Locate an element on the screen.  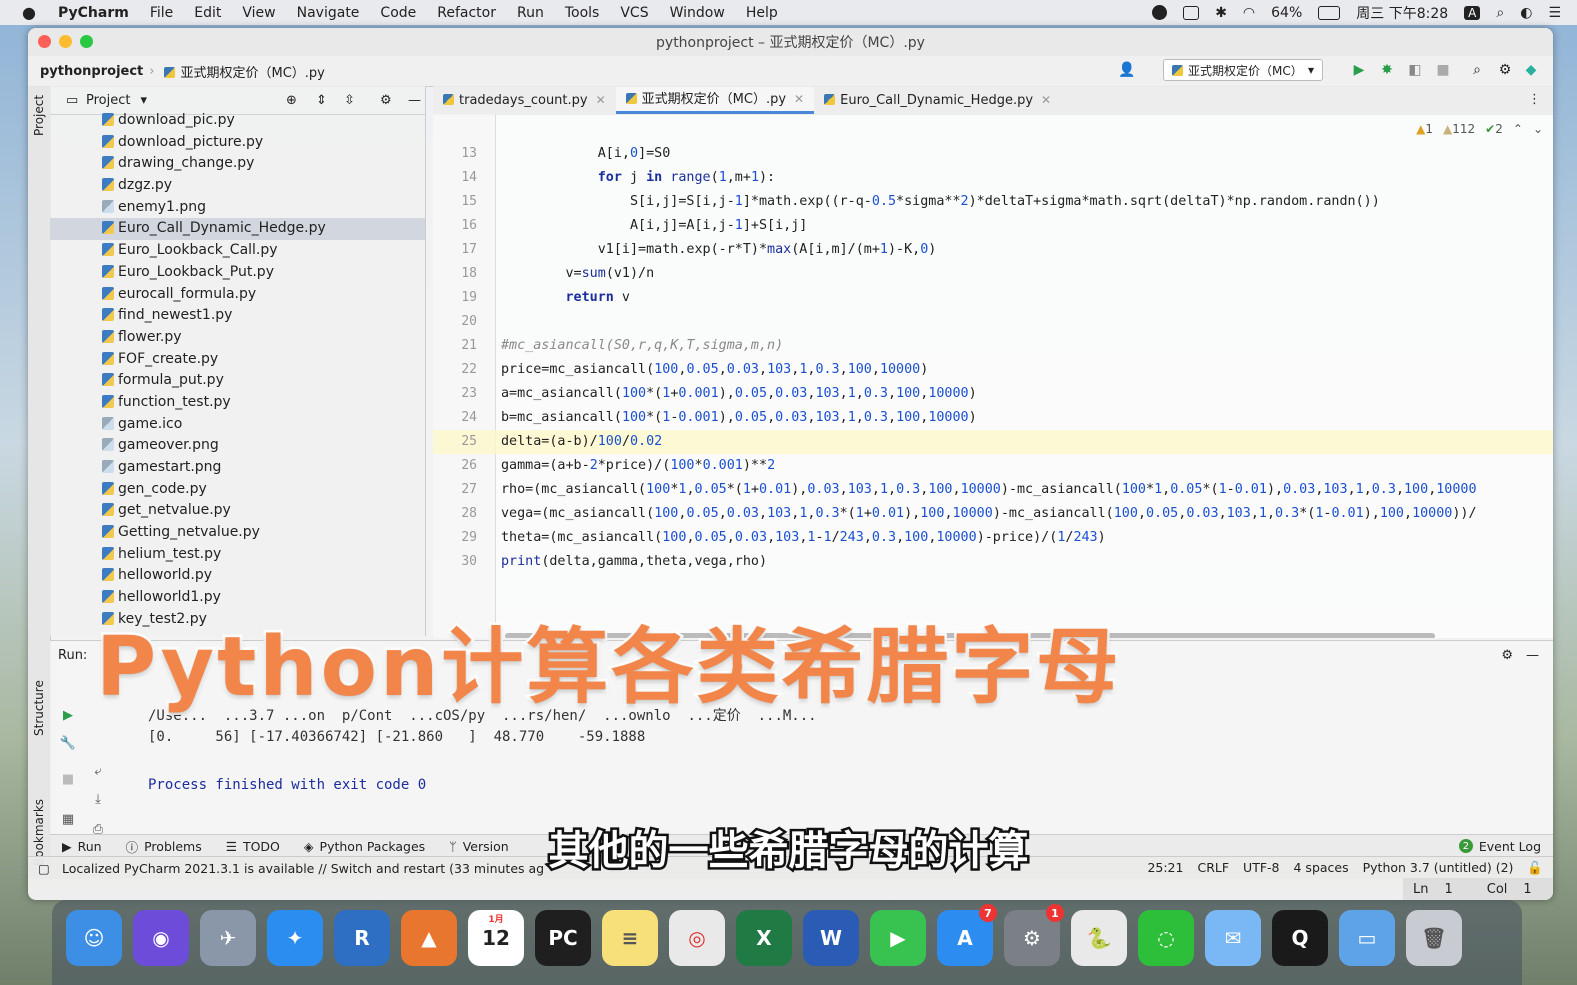
project-tool-tab: Project is located at coordinates (39, 115).